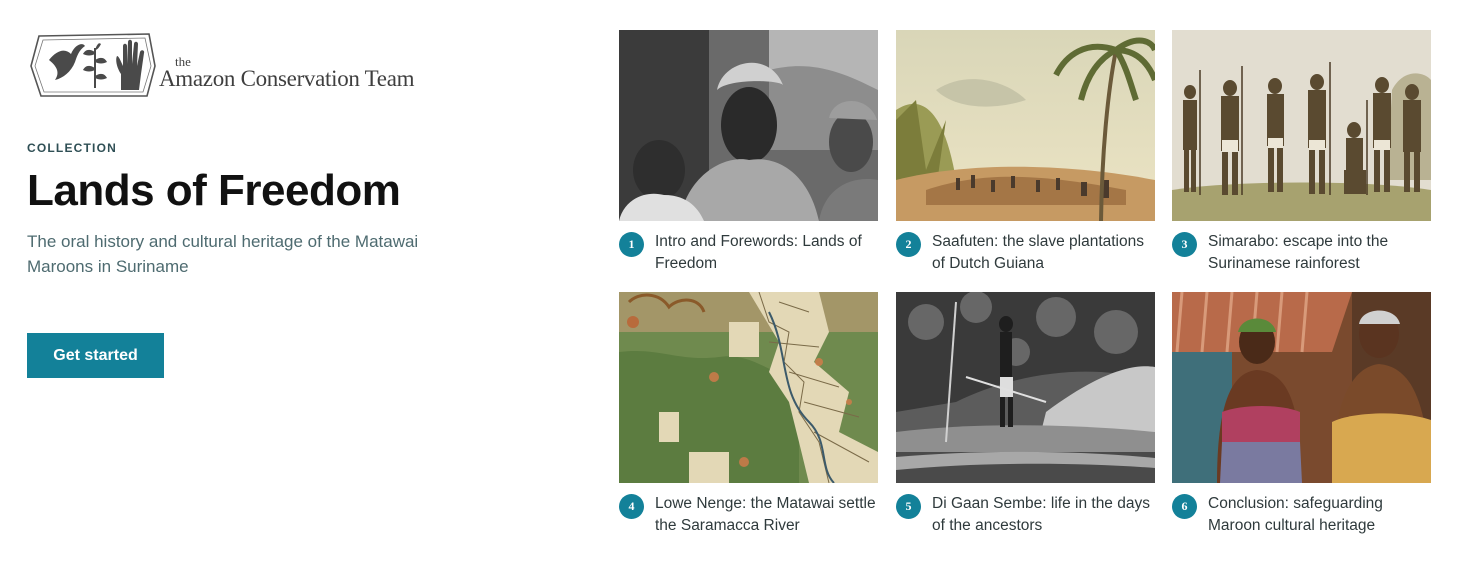 Image resolution: width=1460 pixels, height=562 pixels. I want to click on elders-photo-image, so click(1301, 387).